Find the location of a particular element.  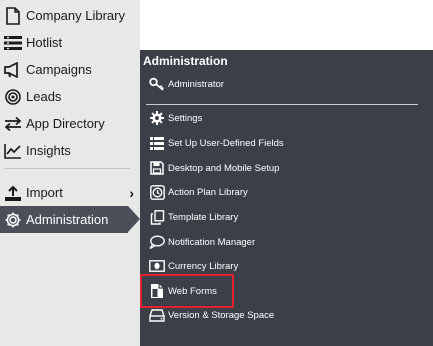

menu-item-action-plan-library: Action Plan Library is located at coordinates (198, 192).